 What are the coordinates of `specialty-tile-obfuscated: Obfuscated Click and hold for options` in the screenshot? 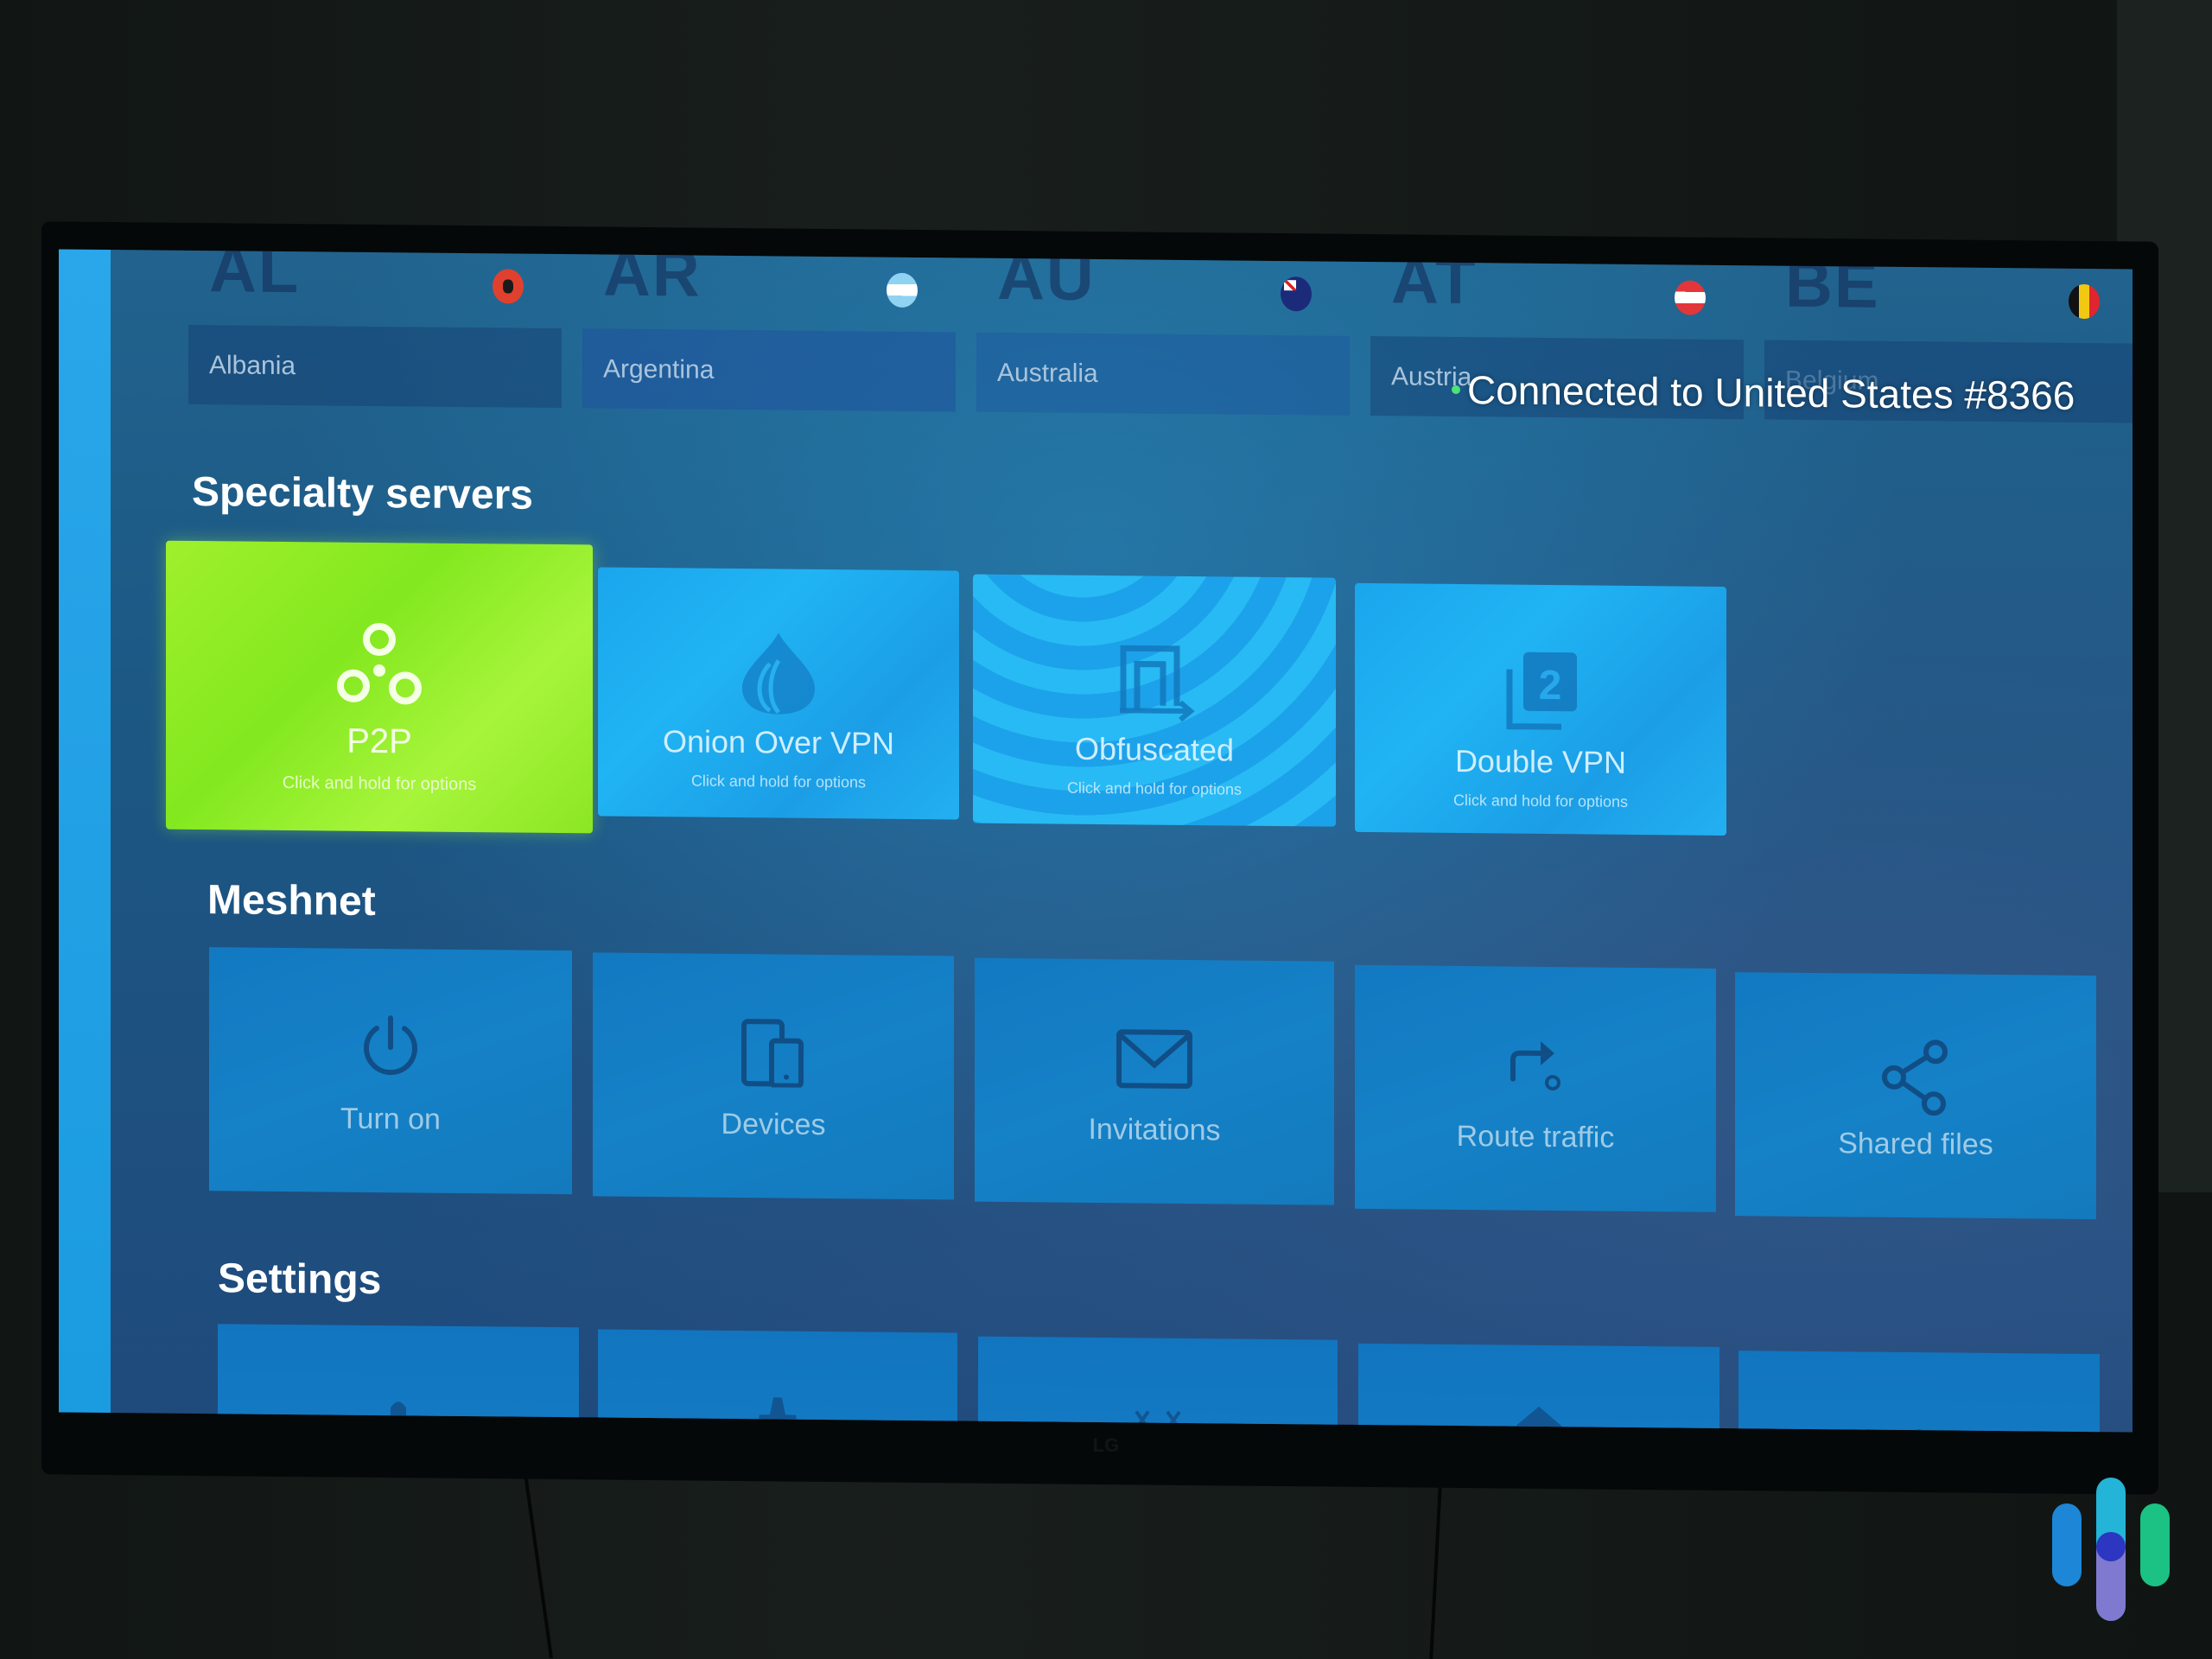 It's located at (1154, 700).